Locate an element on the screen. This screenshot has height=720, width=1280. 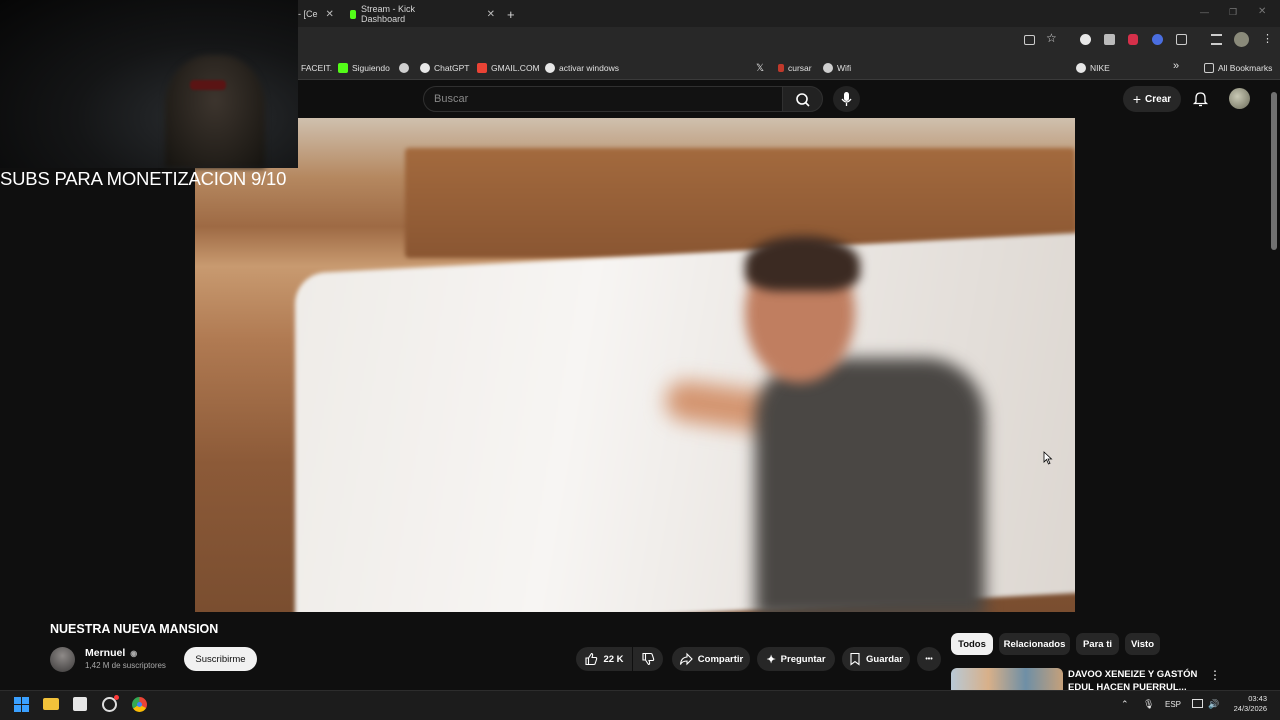
sparkle-icon: ✦ is located at coordinates (771, 659).